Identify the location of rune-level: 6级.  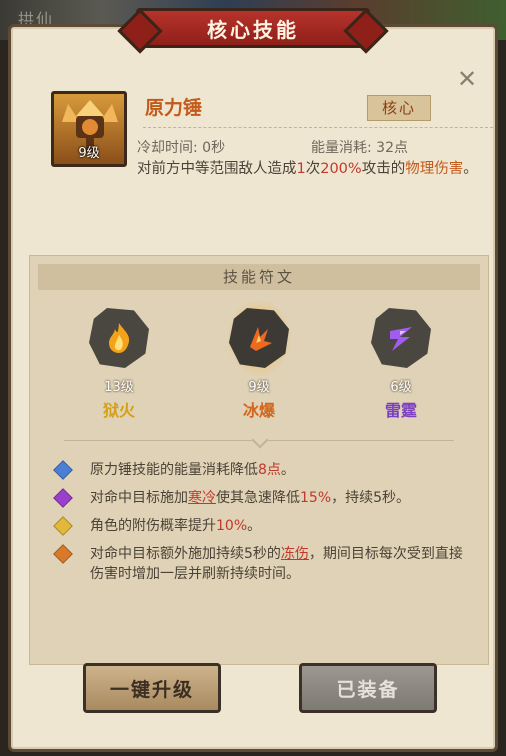
(401, 387).